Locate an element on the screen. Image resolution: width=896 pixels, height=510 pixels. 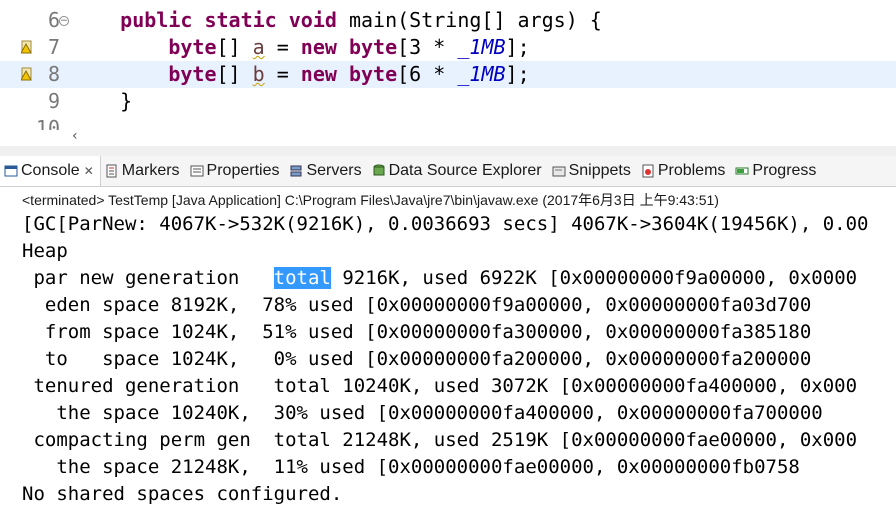
code-text: byte[] b = new byte[6 * _1MB]; is located at coordinates (349, 74).